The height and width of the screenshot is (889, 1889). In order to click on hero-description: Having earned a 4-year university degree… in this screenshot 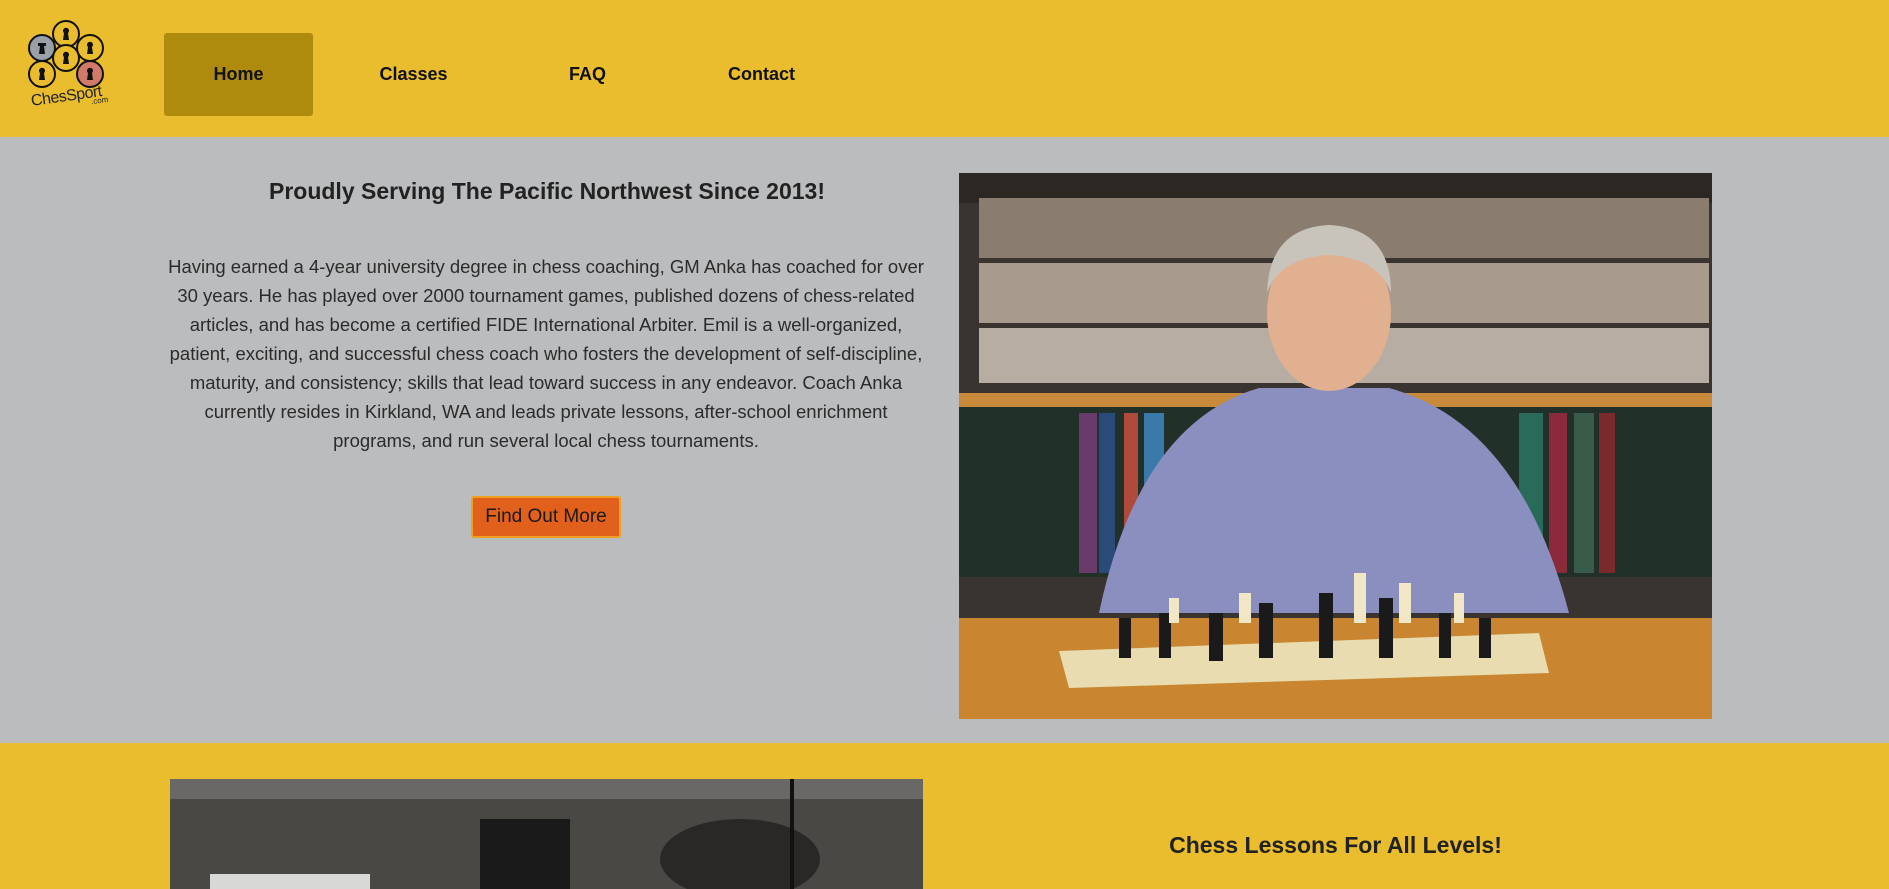, I will do `click(546, 353)`.